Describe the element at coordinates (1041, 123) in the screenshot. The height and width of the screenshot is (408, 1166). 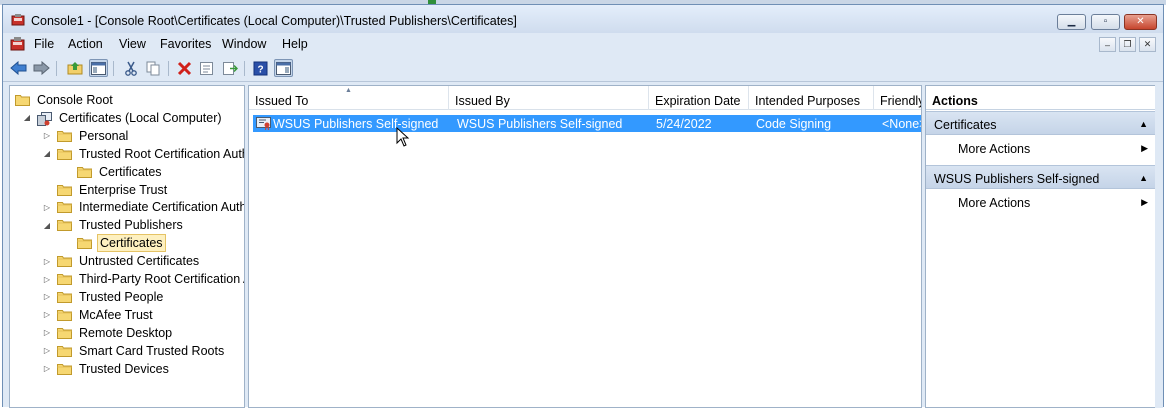
I see `actions-group-certificates: Certificates ▲` at that location.